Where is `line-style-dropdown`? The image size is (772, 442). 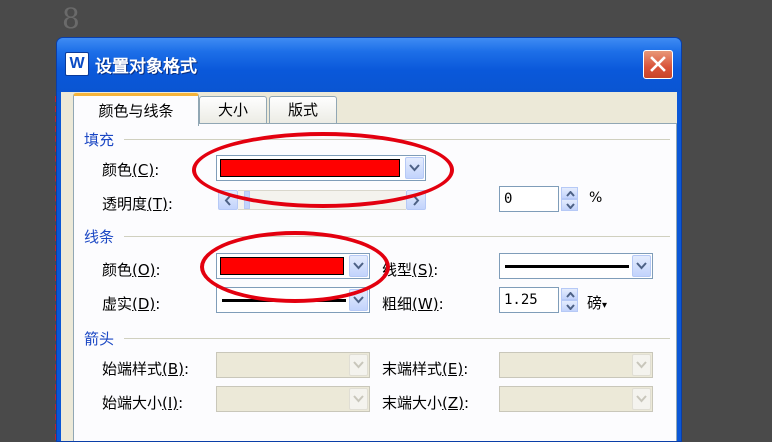
line-style-dropdown is located at coordinates (576, 266).